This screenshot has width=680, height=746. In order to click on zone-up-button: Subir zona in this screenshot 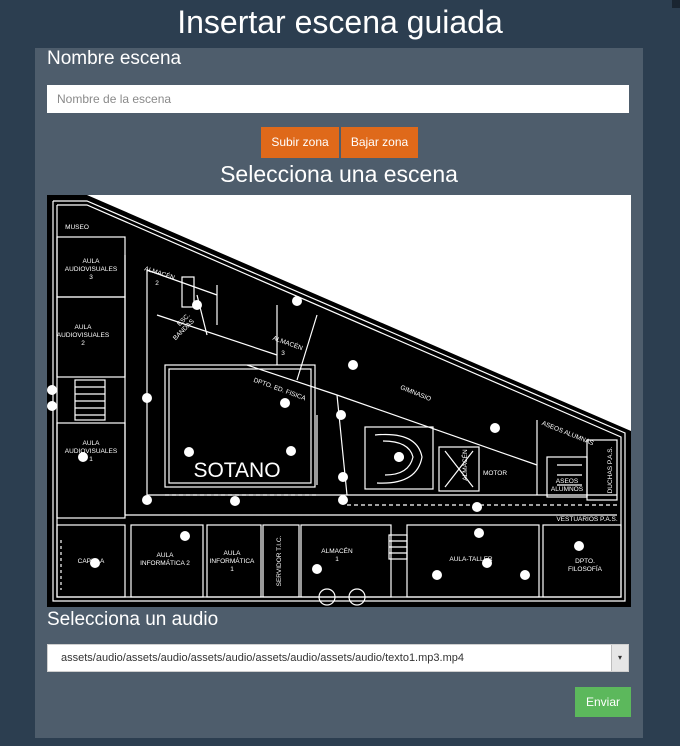, I will do `click(300, 142)`.